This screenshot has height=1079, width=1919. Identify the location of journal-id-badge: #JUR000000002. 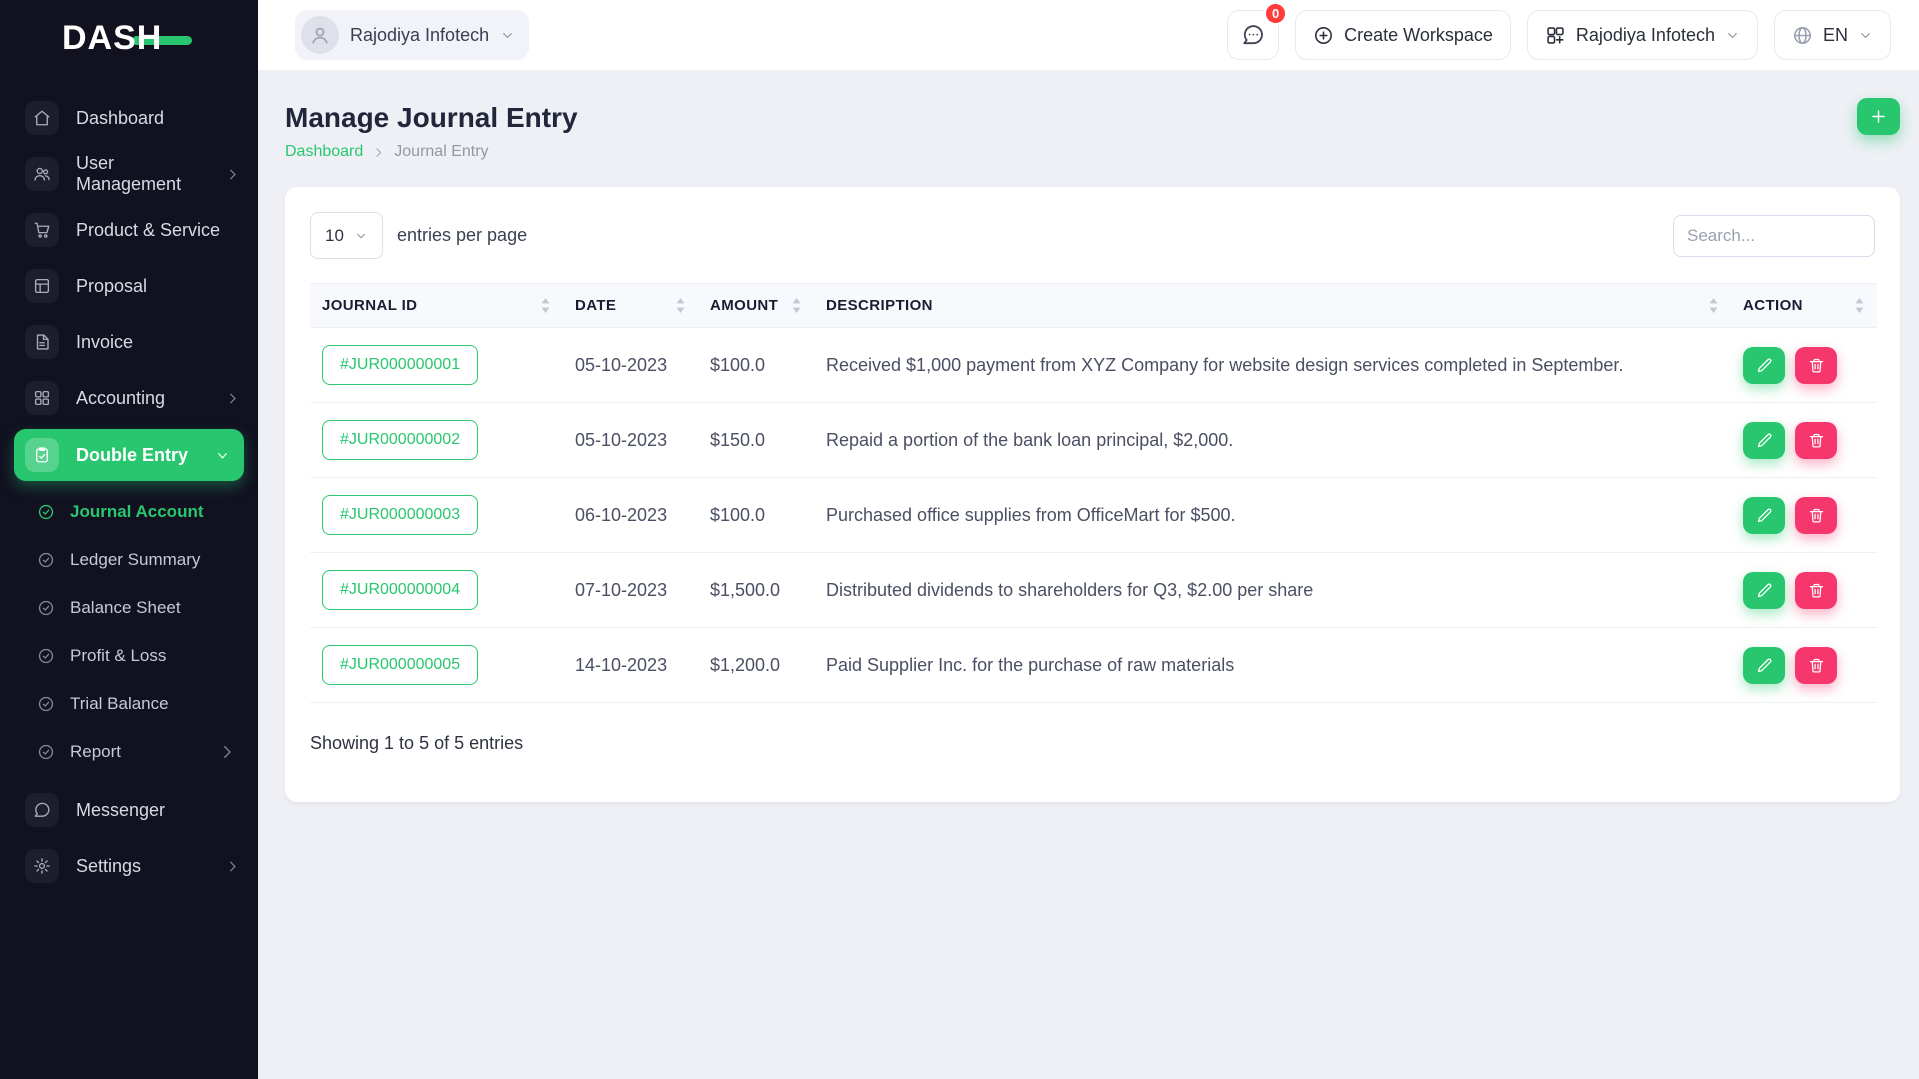
(400, 440).